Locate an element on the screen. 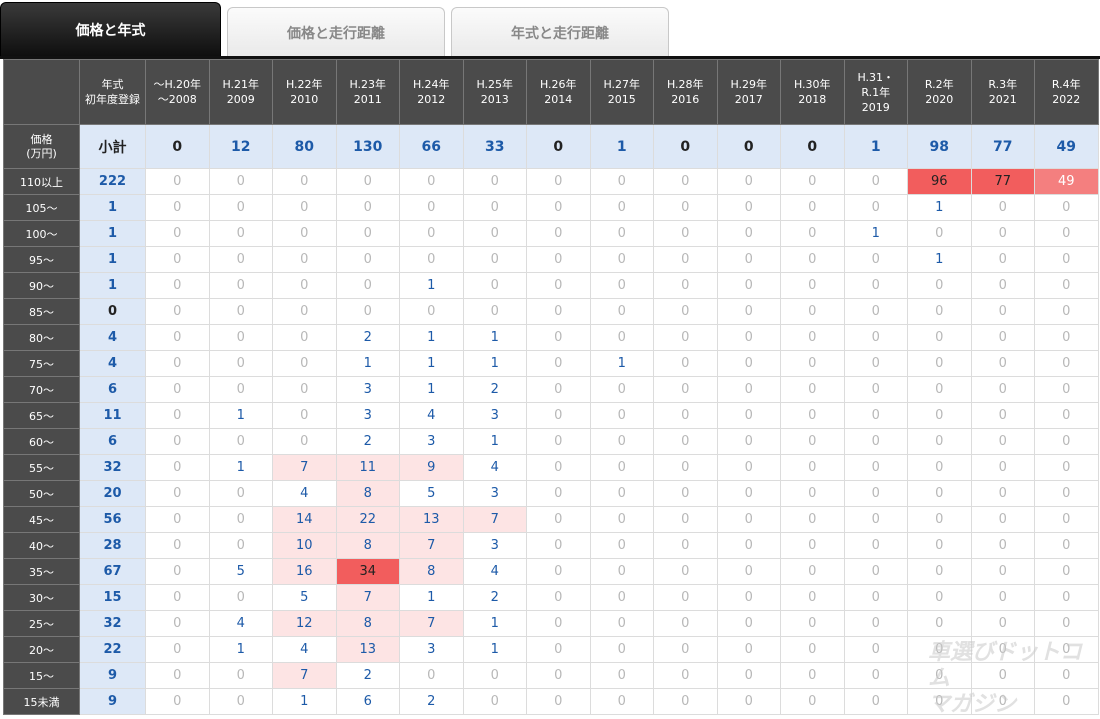 The width and height of the screenshot is (1100, 719). tab-price-and-mileage: 価格と走行距離 is located at coordinates (336, 32).